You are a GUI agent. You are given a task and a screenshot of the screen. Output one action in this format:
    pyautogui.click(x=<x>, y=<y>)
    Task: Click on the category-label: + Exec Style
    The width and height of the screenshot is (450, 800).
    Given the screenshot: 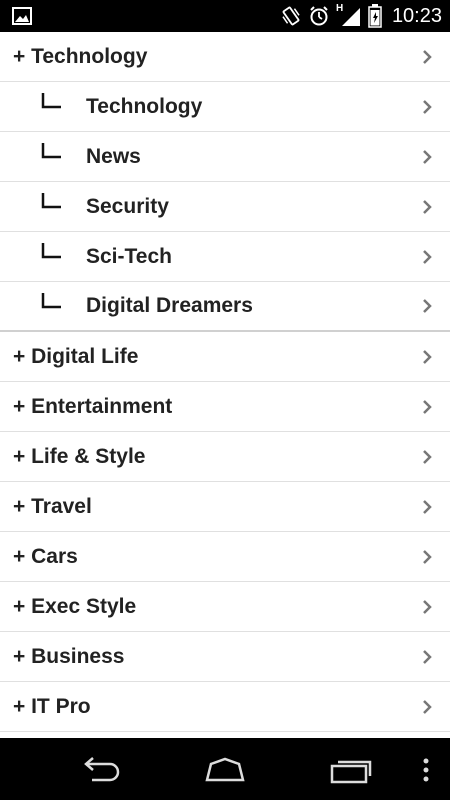 What is the action you would take?
    pyautogui.click(x=75, y=606)
    